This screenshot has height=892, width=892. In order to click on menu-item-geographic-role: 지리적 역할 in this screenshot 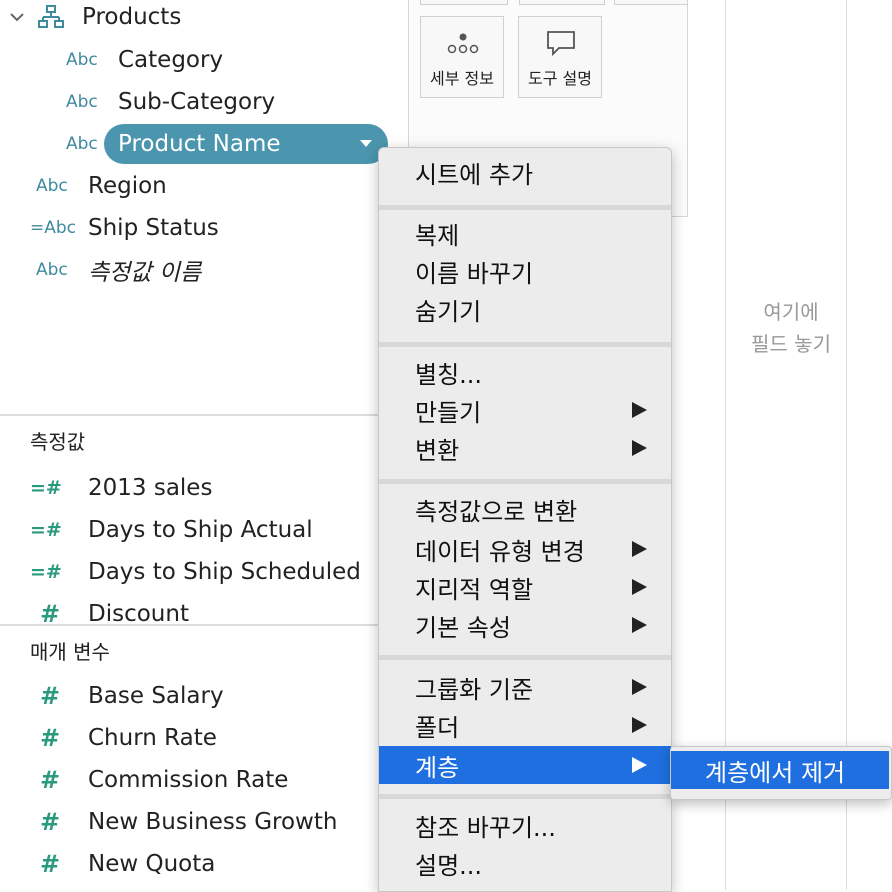, I will do `click(525, 587)`.